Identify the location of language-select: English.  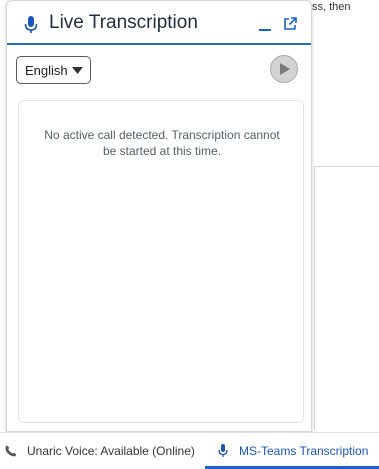
(53, 70).